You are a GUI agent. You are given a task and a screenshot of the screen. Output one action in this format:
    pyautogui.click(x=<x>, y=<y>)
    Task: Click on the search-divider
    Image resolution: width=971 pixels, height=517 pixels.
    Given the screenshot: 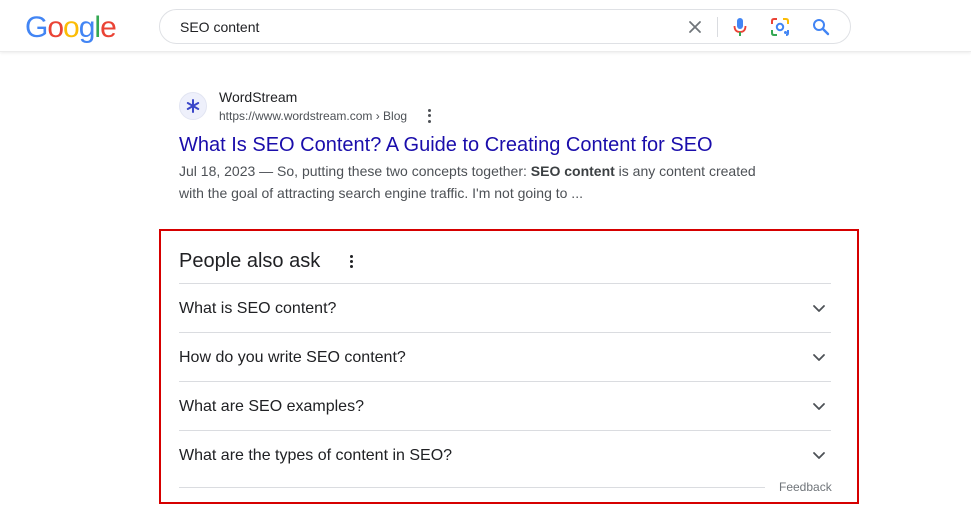 What is the action you would take?
    pyautogui.click(x=717, y=27)
    